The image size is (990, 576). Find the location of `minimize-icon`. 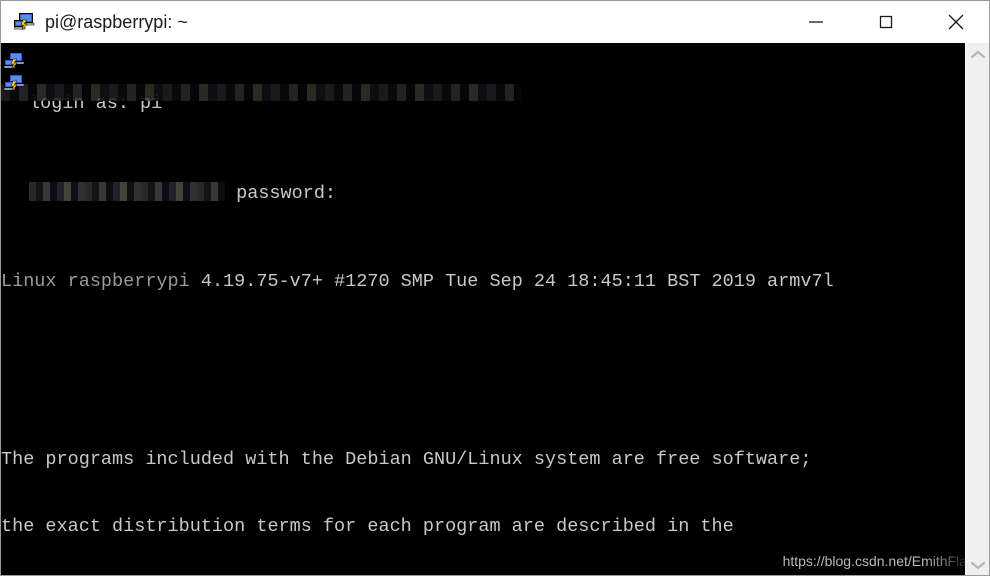

minimize-icon is located at coordinates (816, 22).